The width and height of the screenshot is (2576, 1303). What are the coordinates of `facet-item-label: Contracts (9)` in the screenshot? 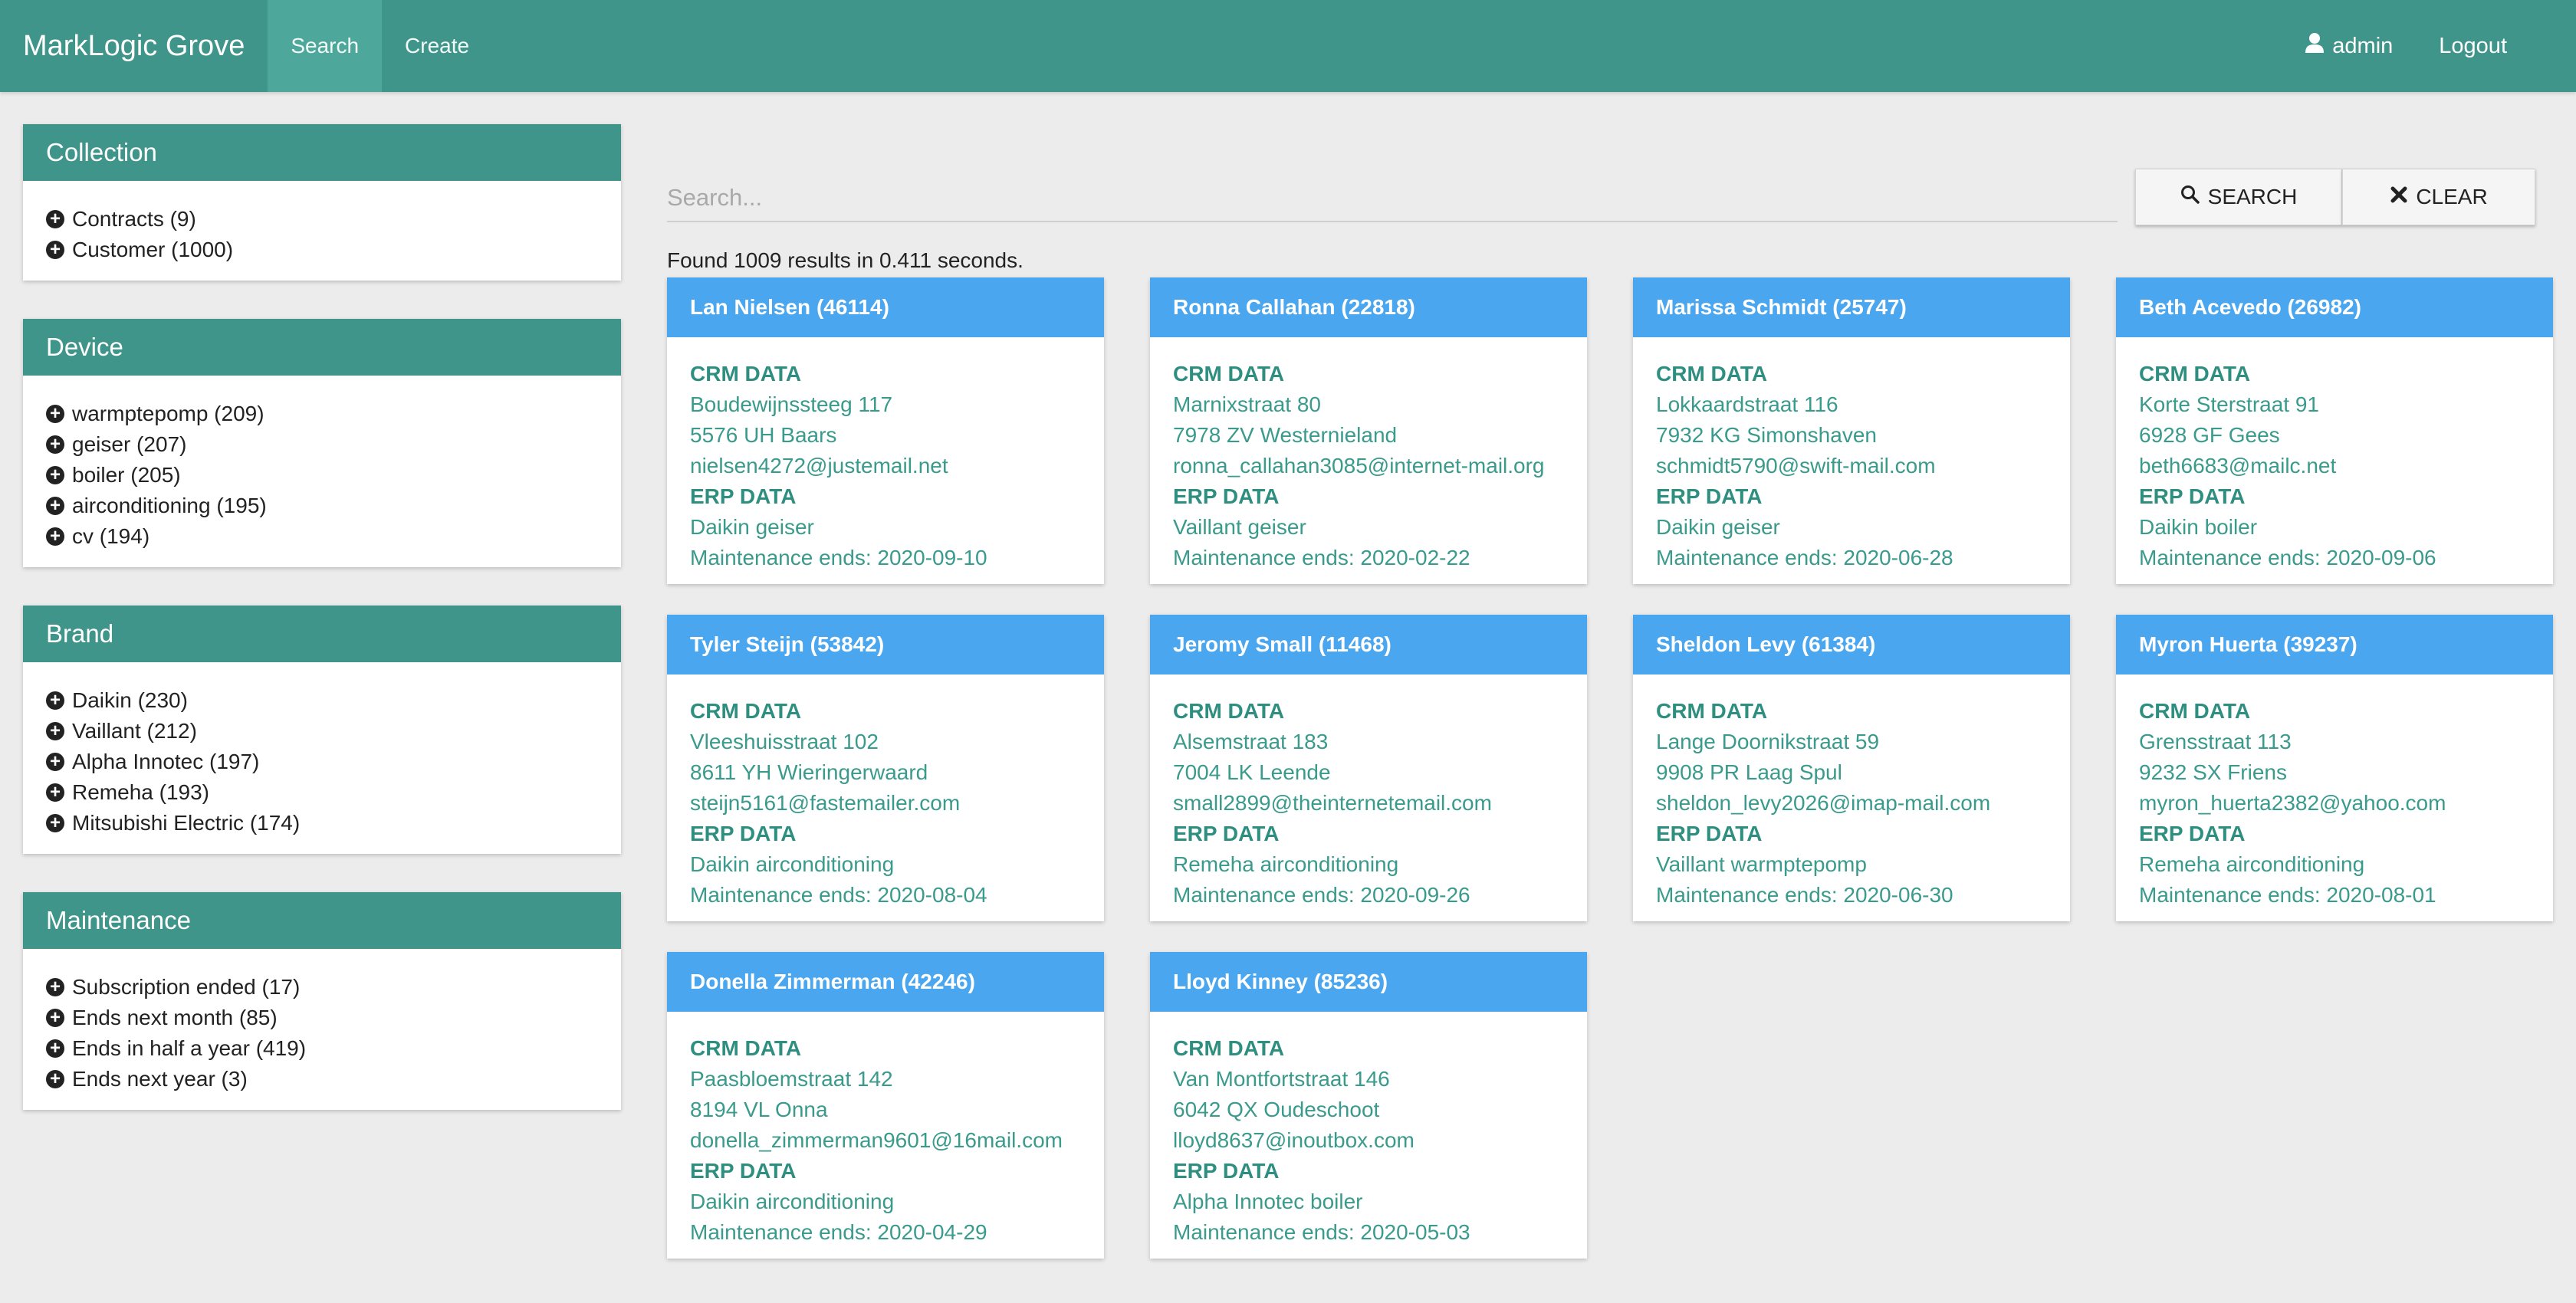 It's located at (134, 219).